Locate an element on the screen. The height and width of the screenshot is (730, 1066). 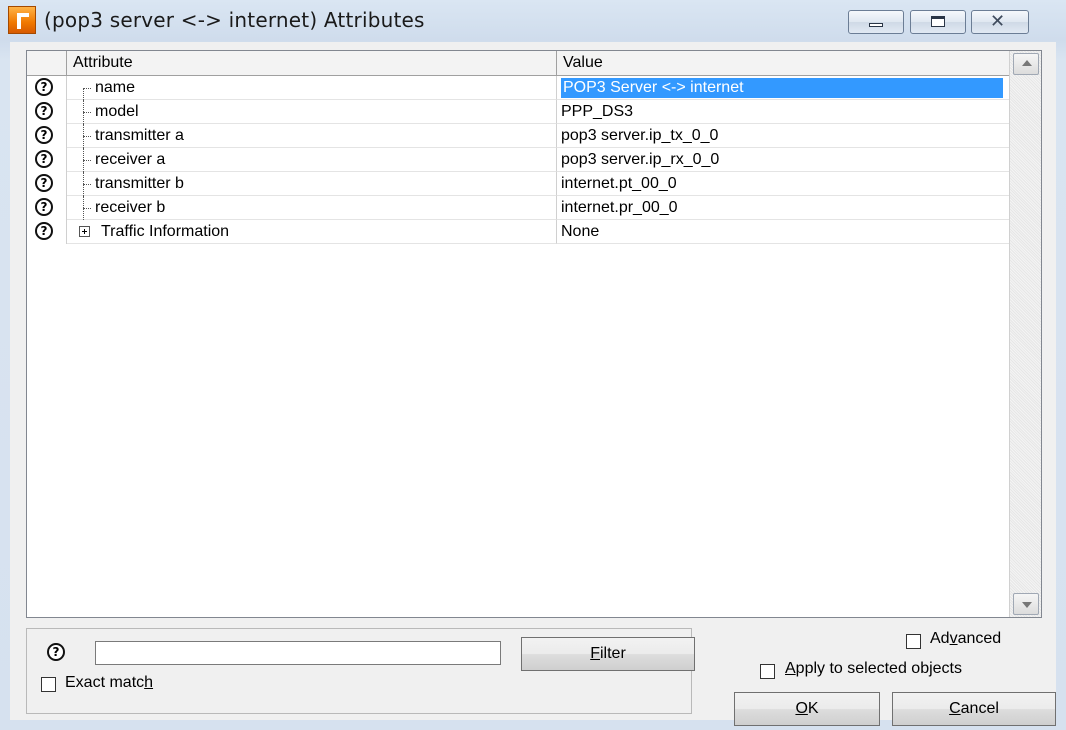
ok-button: OK is located at coordinates (807, 709).